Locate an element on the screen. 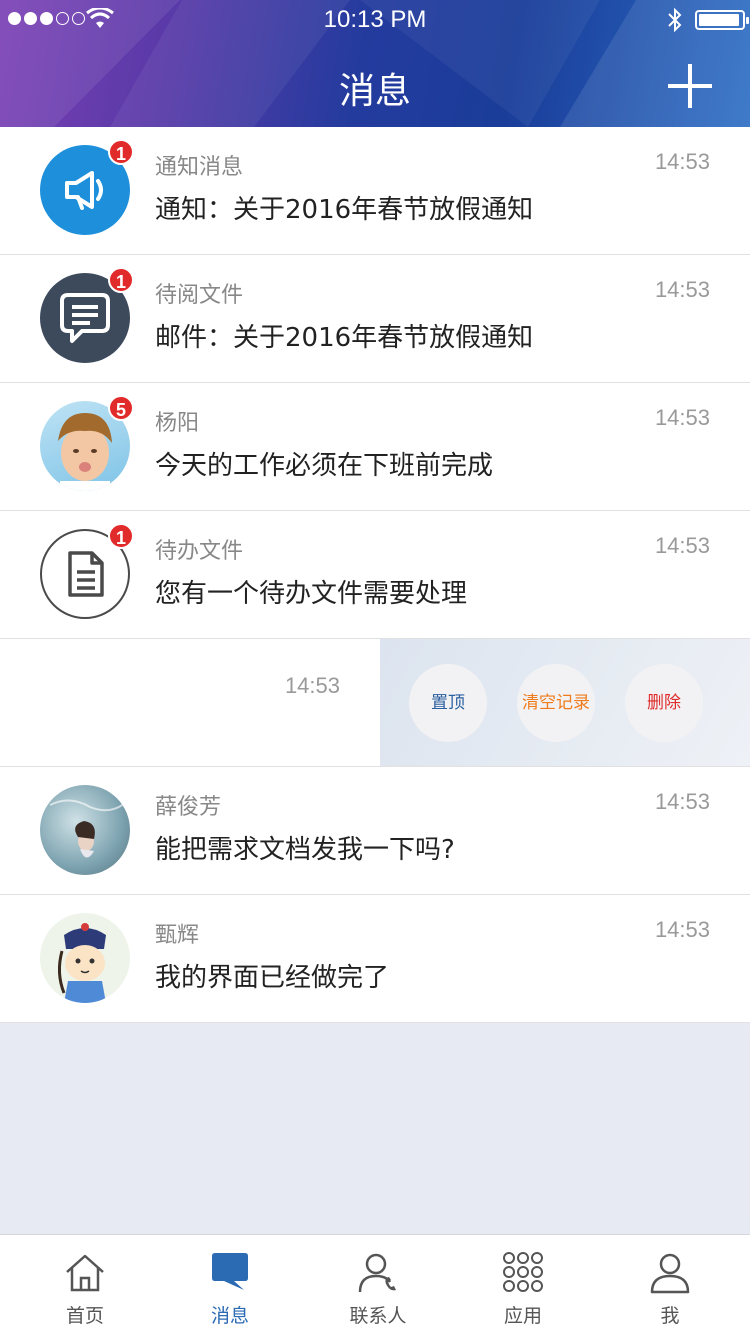 The height and width of the screenshot is (1334, 750). list-item: 1 待办文件 您有一个待办文件需要处理 14:53 is located at coordinates (375, 575).